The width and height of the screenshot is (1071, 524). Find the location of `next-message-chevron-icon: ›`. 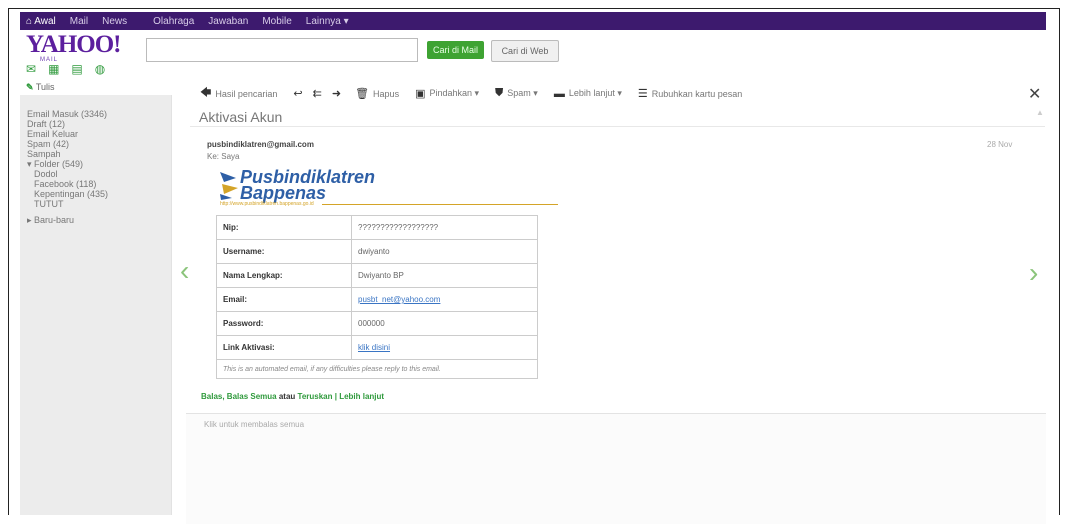

next-message-chevron-icon: › is located at coordinates (1033, 273).